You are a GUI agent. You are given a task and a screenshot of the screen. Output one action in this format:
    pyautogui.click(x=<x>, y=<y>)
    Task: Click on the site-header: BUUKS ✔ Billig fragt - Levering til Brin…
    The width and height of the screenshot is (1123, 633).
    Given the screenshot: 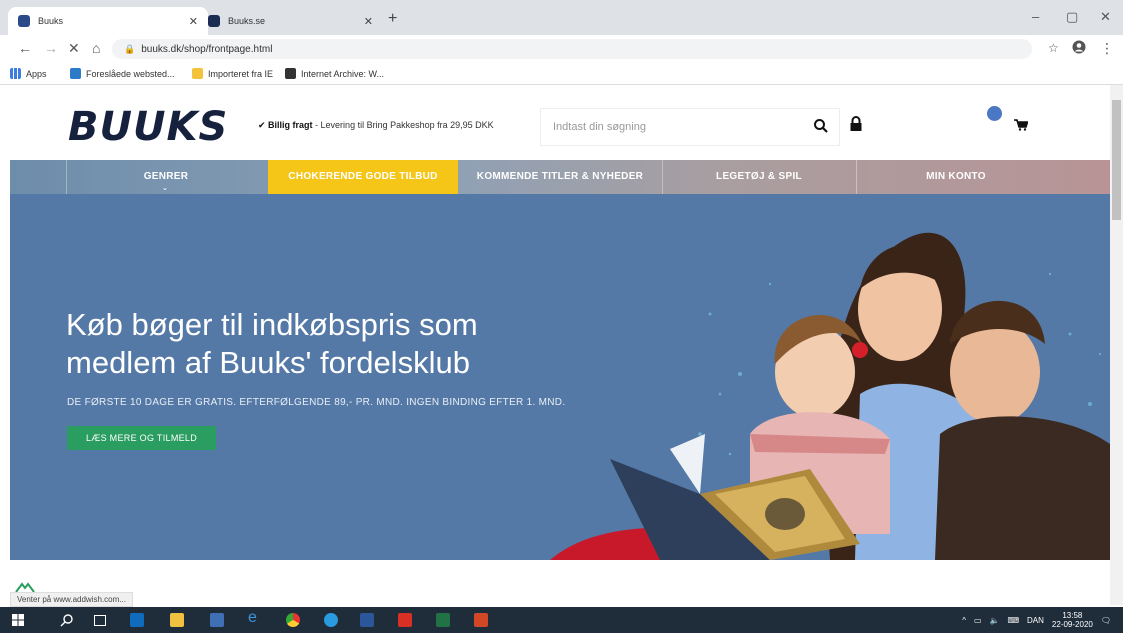 What is the action you would take?
    pyautogui.click(x=560, y=125)
    